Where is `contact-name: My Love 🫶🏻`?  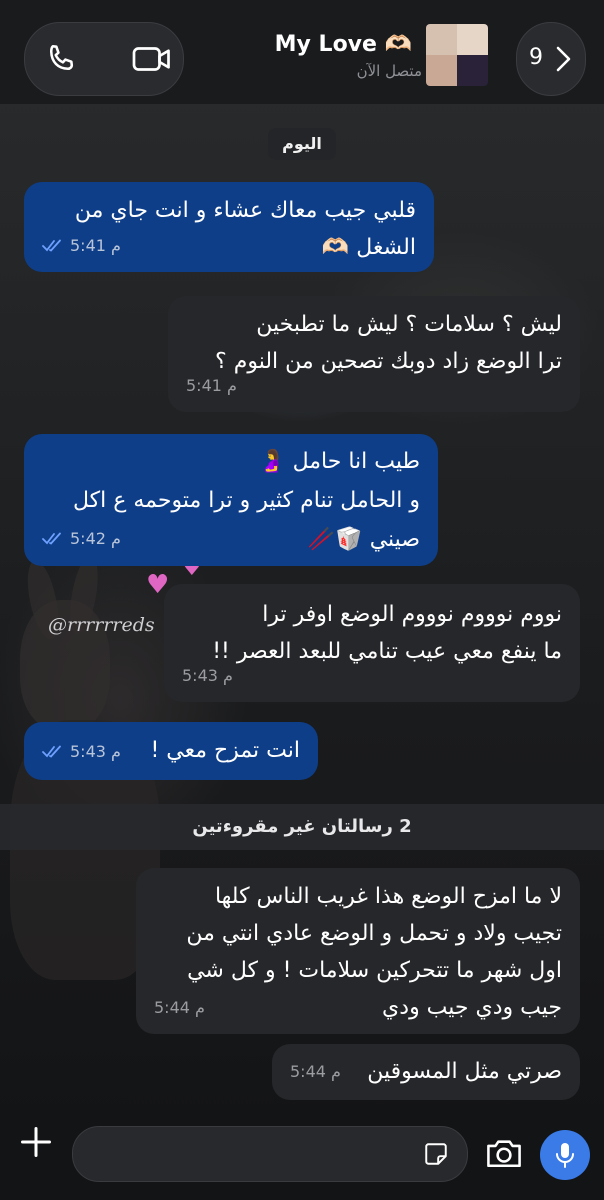 contact-name: My Love 🫶🏻 is located at coordinates (343, 44).